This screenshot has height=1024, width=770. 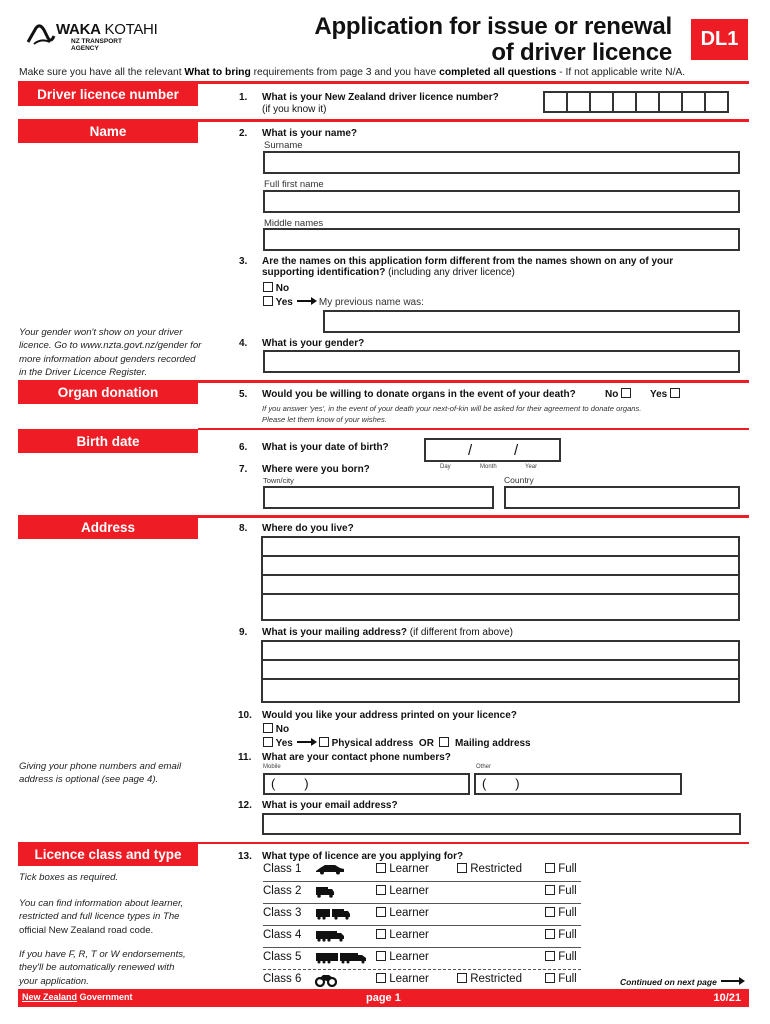 What do you see at coordinates (719, 39) in the screenshot?
I see `form-code-badge: DL1` at bounding box center [719, 39].